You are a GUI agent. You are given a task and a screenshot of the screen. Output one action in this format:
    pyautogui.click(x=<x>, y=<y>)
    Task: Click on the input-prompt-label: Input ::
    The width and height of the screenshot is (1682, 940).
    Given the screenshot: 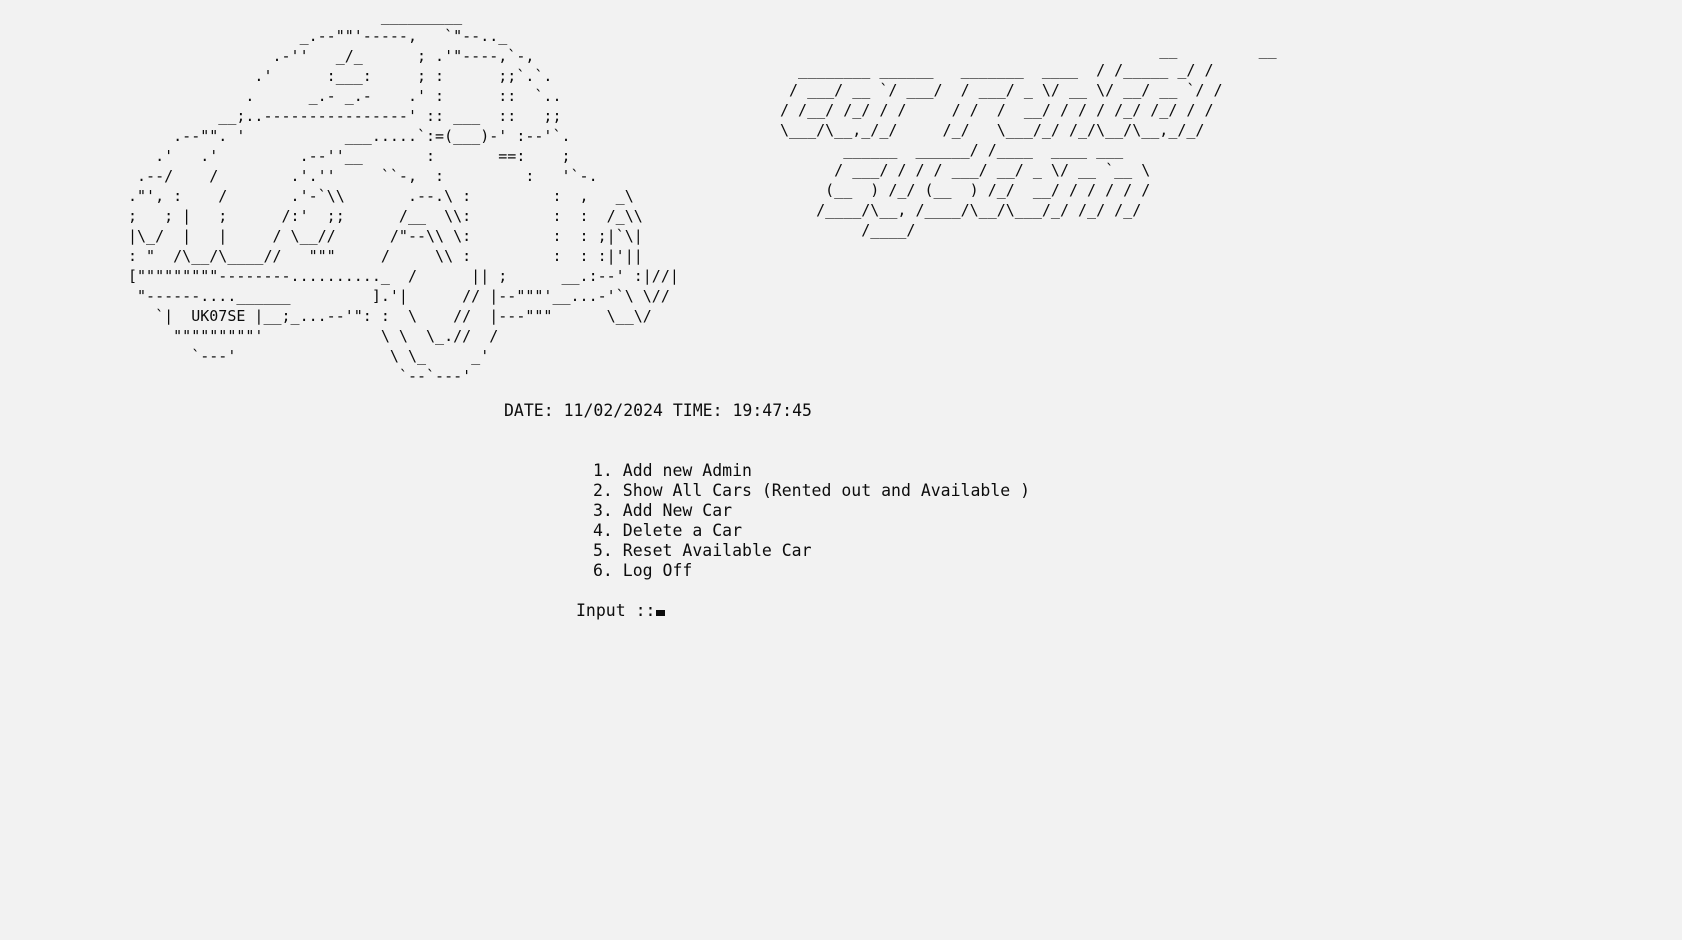 What is the action you would take?
    pyautogui.click(x=616, y=610)
    